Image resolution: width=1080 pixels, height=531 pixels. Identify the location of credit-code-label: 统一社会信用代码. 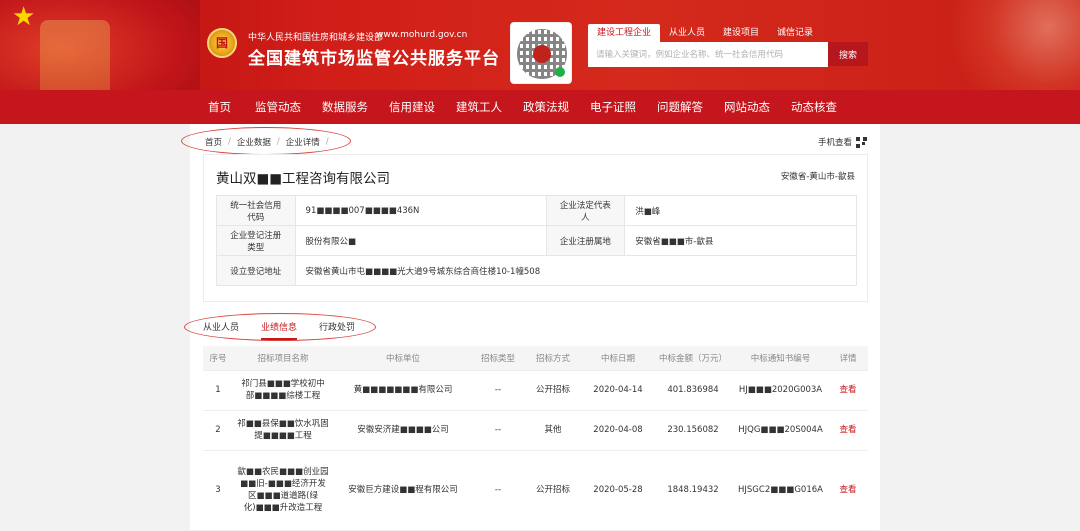
(256, 210).